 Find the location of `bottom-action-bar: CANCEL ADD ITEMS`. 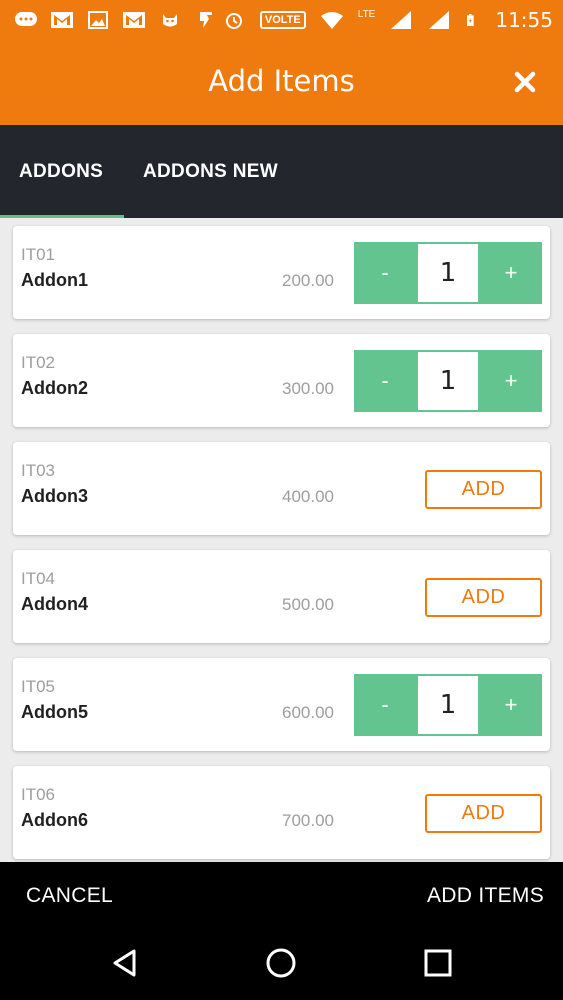

bottom-action-bar: CANCEL ADD ITEMS is located at coordinates (281, 894).